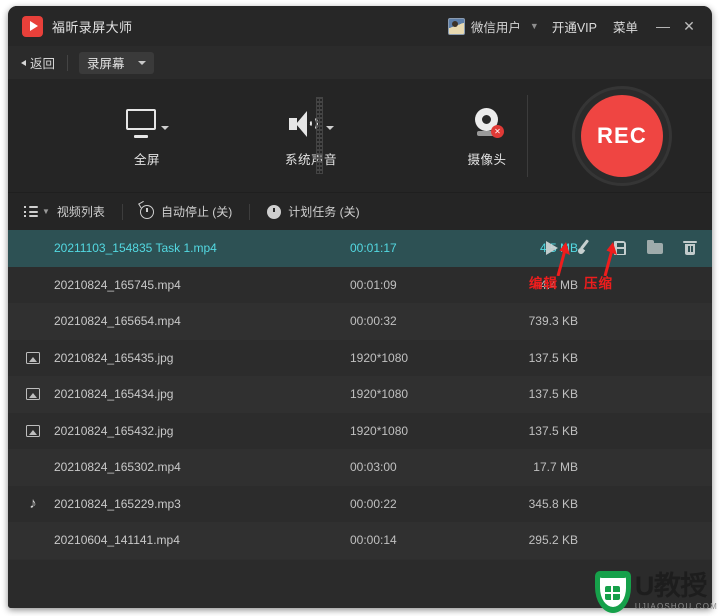 The image size is (720, 616). Describe the element at coordinates (655, 248) in the screenshot. I see `folder-icon` at that location.